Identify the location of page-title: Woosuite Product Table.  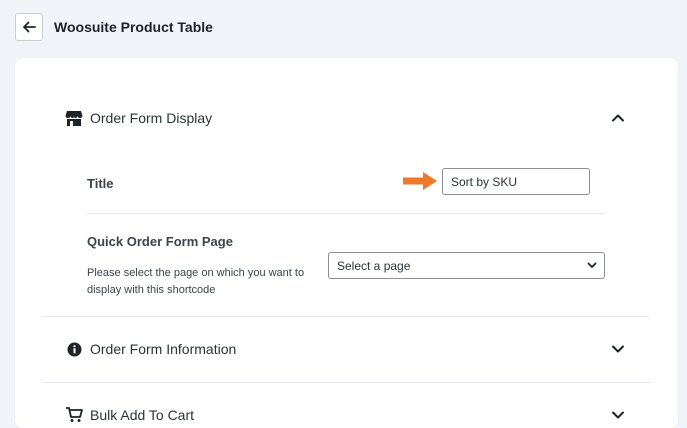
(133, 27).